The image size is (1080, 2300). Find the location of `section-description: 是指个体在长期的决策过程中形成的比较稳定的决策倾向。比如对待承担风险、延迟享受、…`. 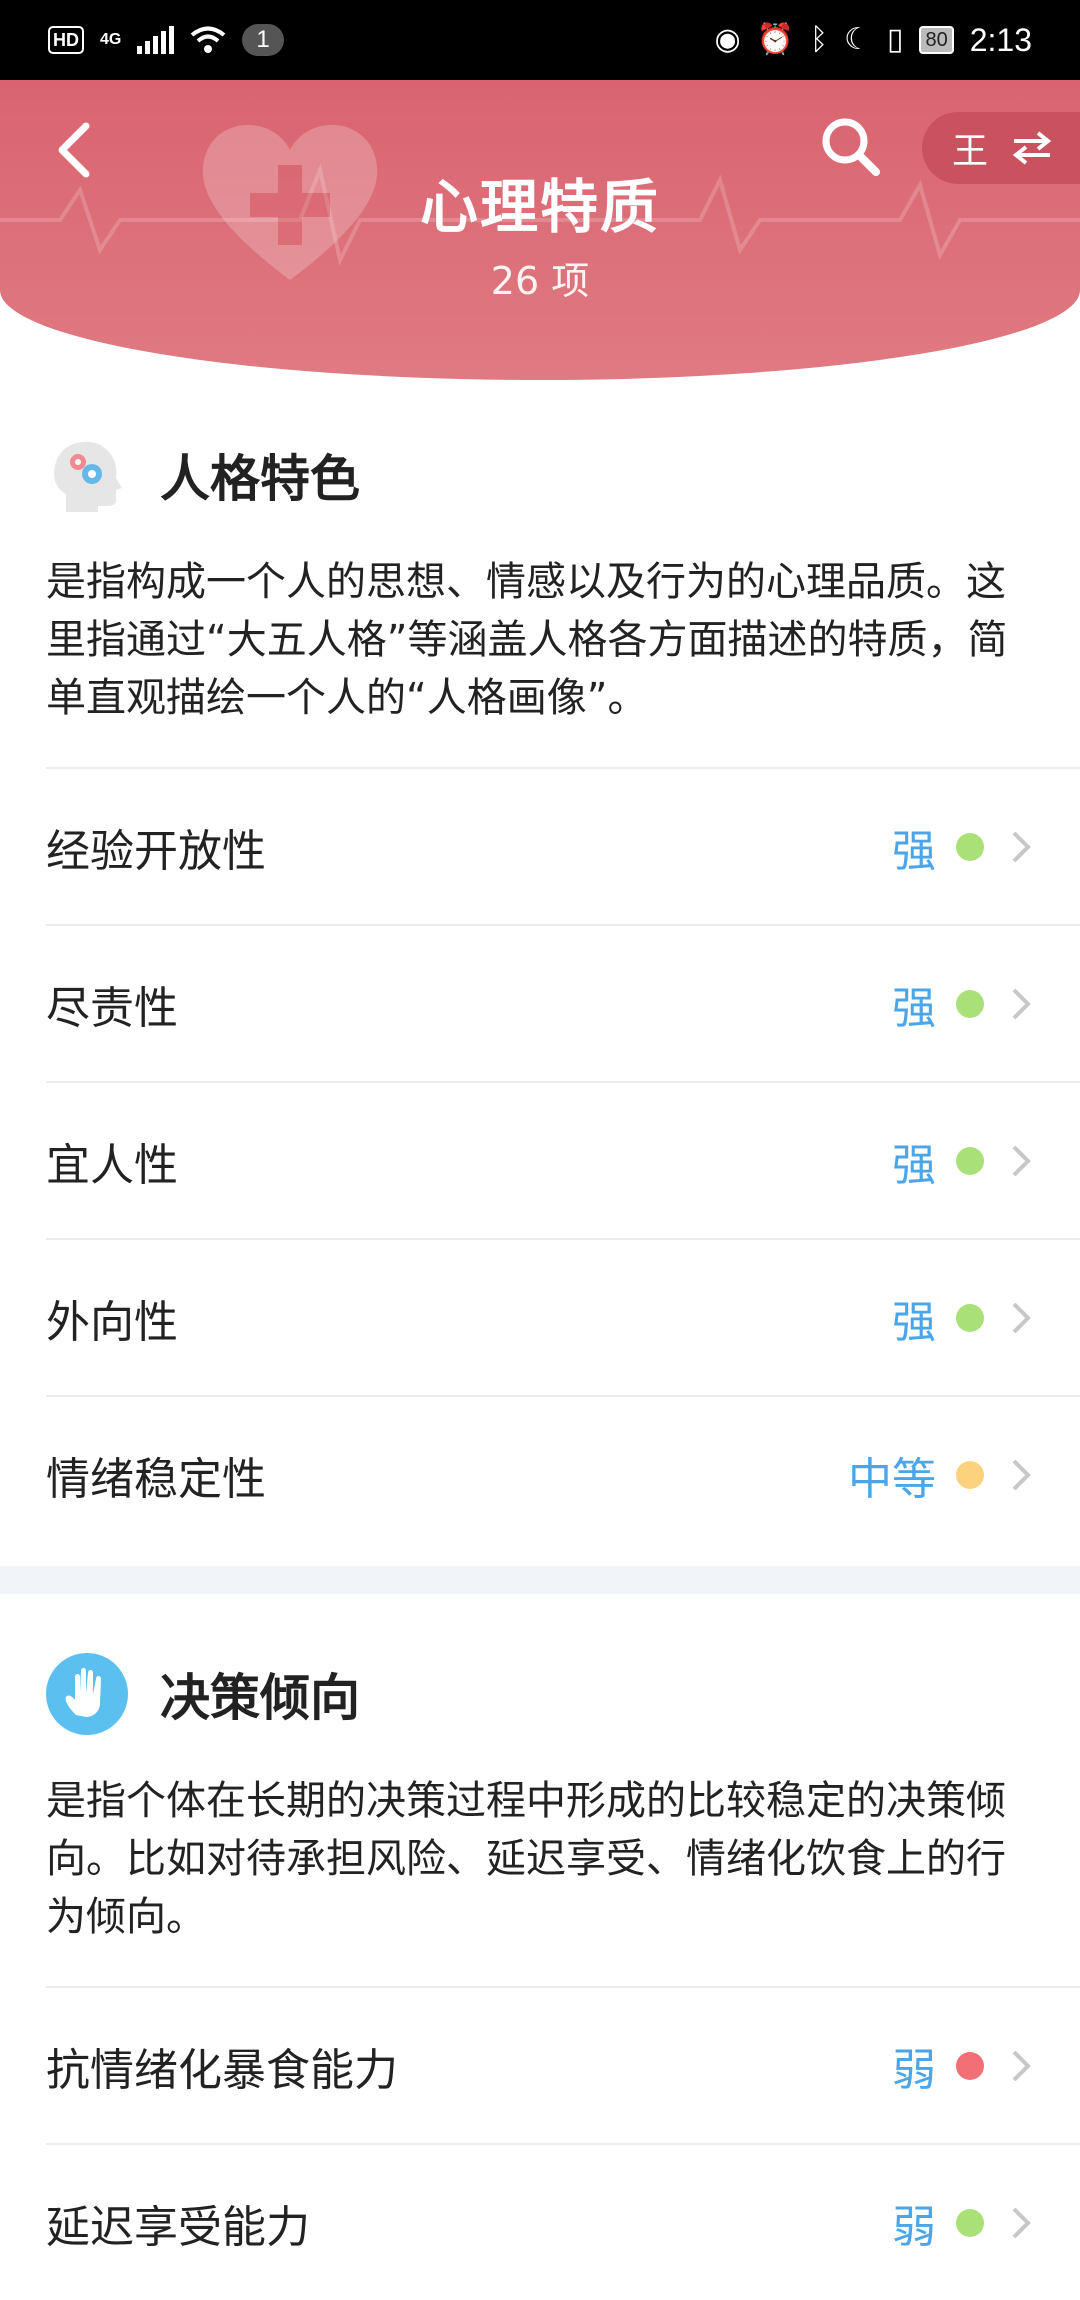

section-description: 是指个体在长期的决策过程中形成的比较稳定的决策倾向。比如对待承担风险、延迟享受、… is located at coordinates (526, 1859).